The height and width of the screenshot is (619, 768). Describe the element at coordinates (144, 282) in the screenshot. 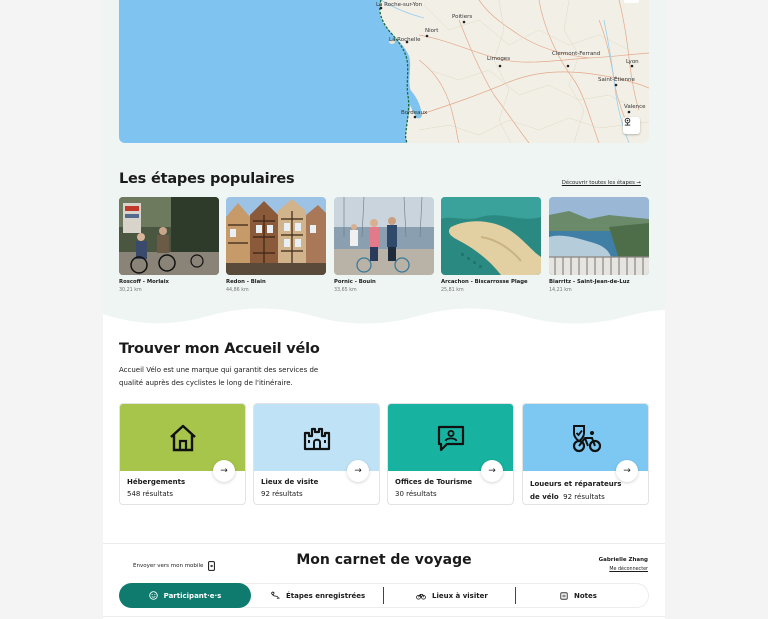

I see `stage-name: Roscoff - Morlaix` at that location.